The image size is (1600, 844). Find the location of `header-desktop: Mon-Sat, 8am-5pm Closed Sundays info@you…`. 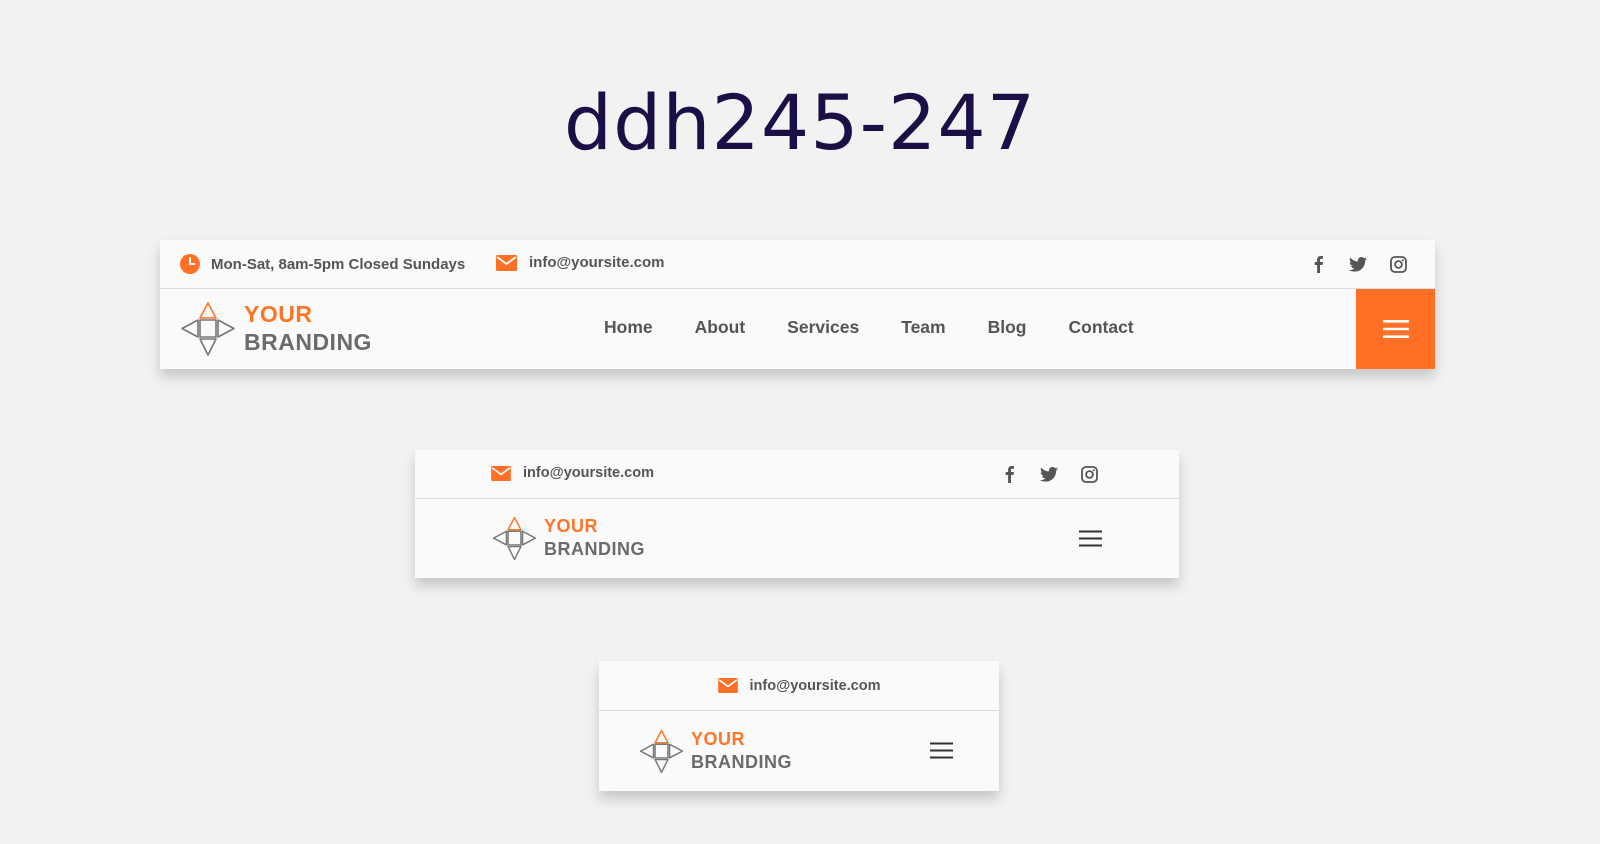

header-desktop: Mon-Sat, 8am-5pm Closed Sundays info@you… is located at coordinates (797, 304).